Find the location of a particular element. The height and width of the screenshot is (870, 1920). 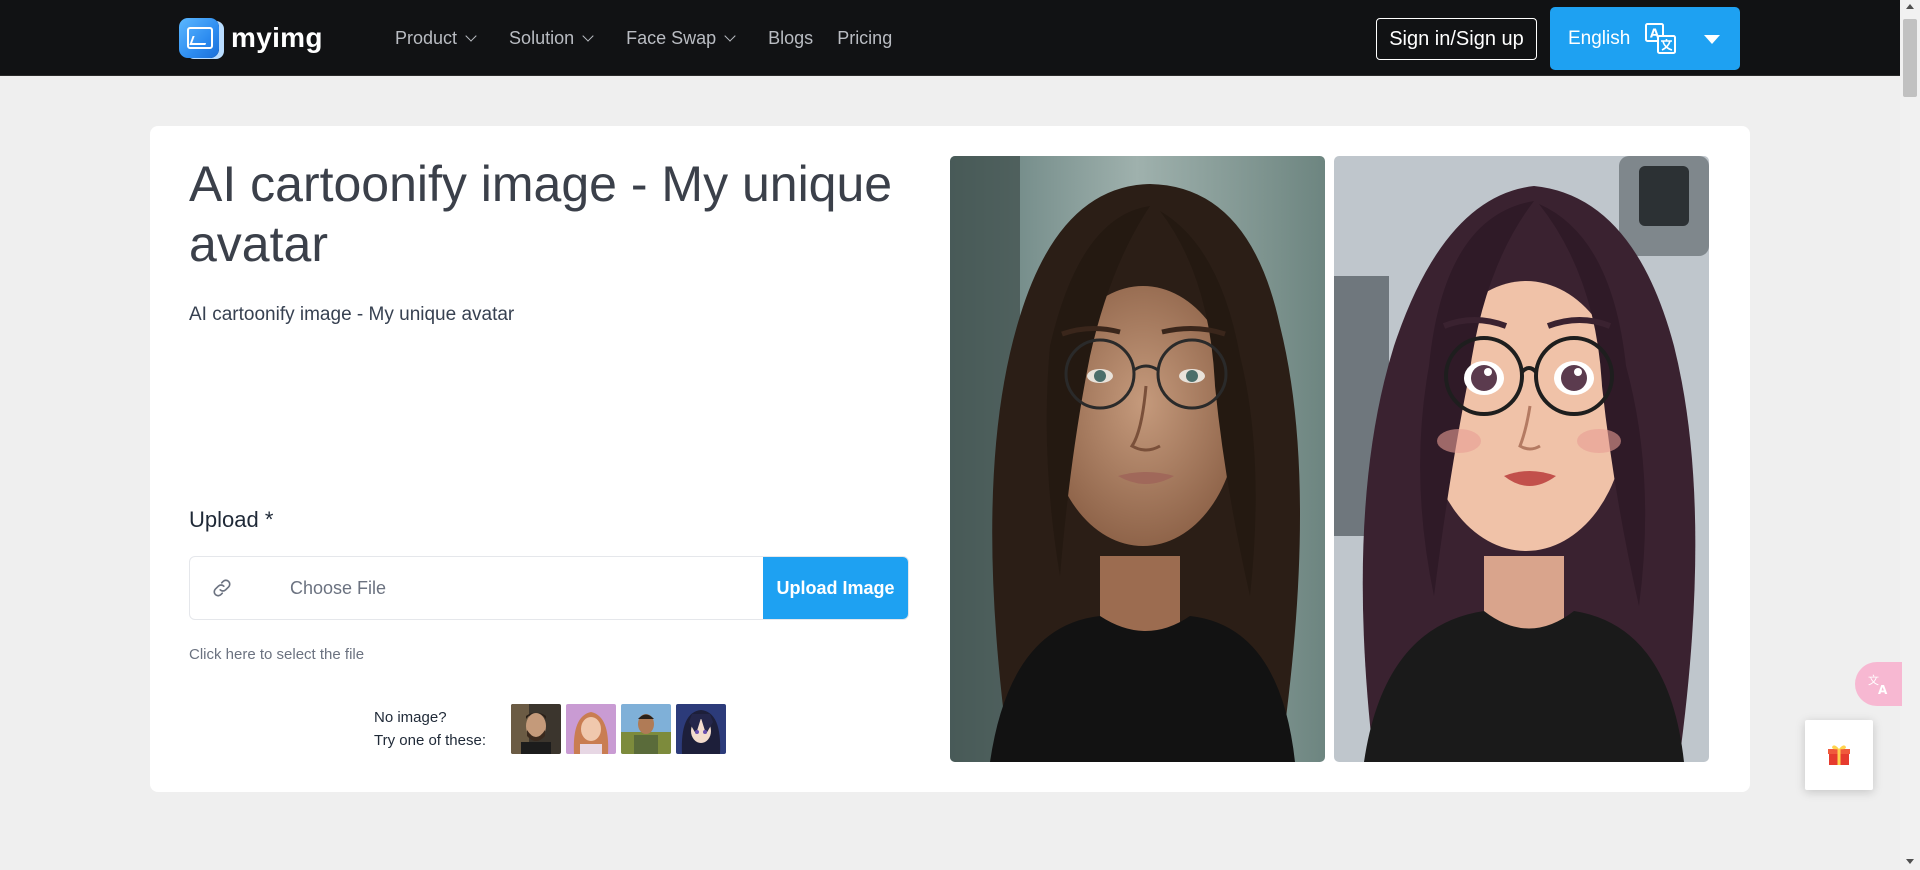

language-label: English is located at coordinates (1599, 38).